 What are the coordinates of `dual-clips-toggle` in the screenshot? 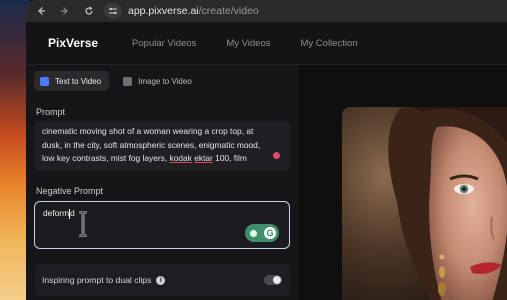 It's located at (273, 280).